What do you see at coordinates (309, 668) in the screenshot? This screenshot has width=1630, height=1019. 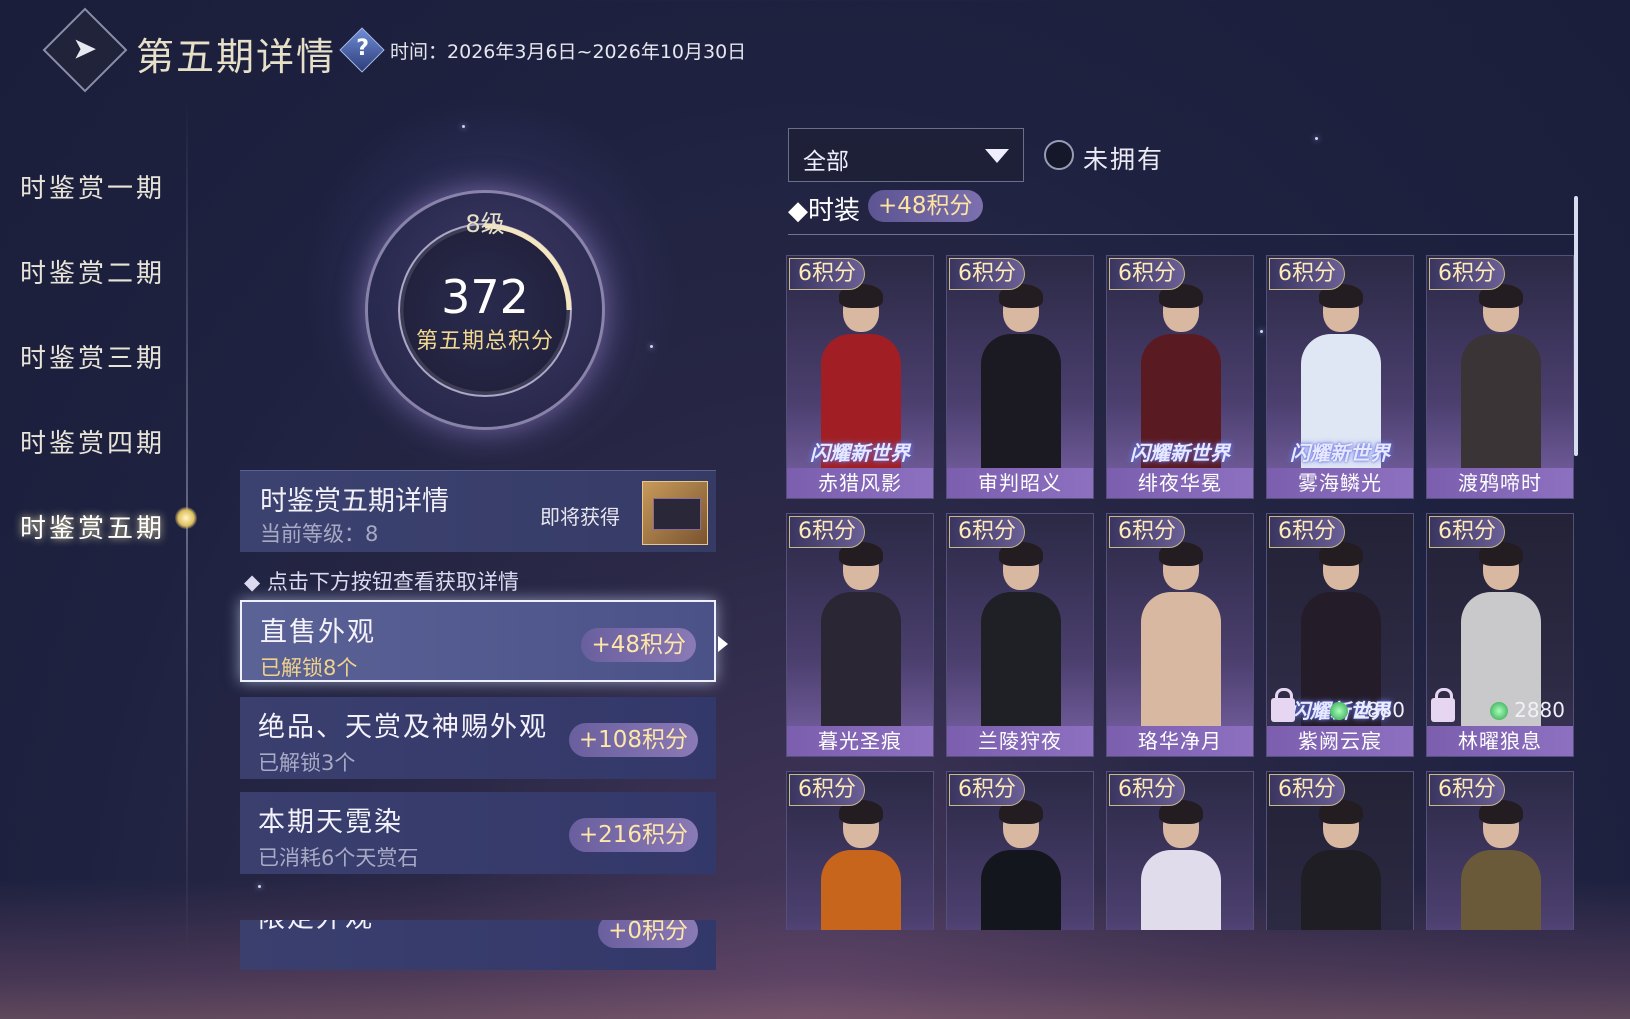 I see `category-sub: 已解锁8个` at bounding box center [309, 668].